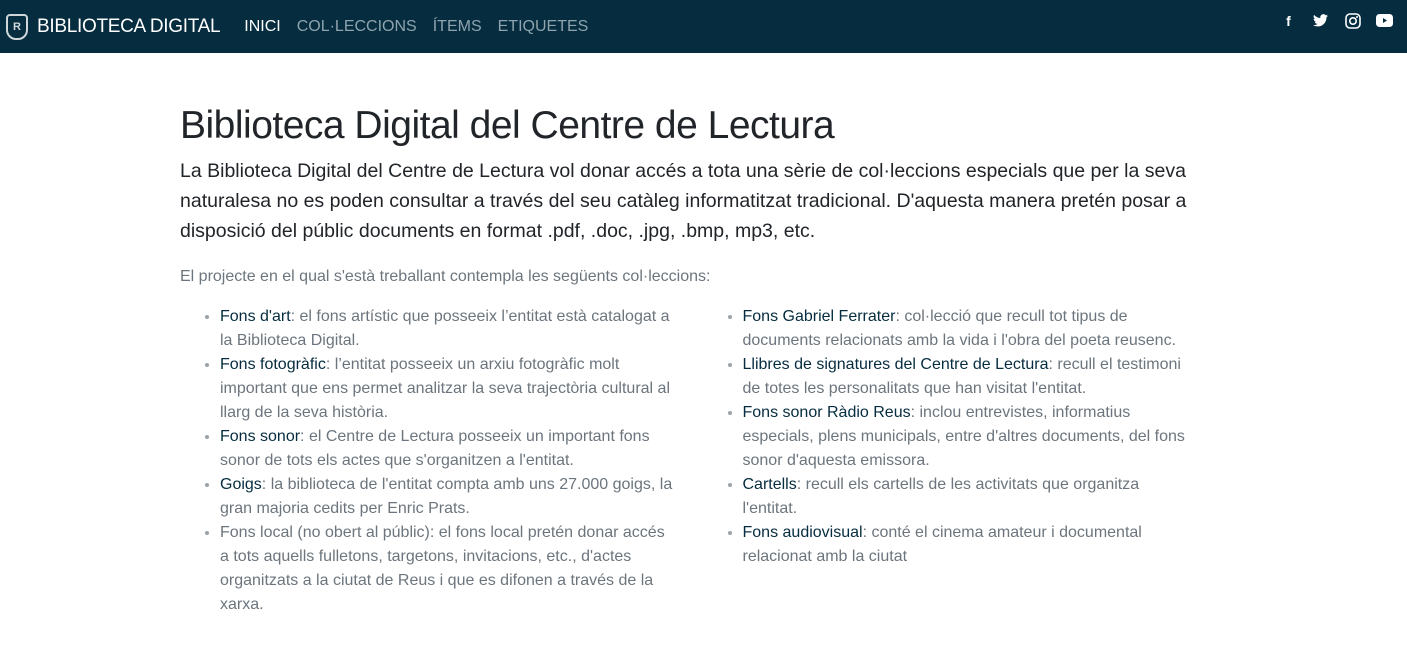  I want to click on collection-link: Fons audiovisual, so click(803, 532).